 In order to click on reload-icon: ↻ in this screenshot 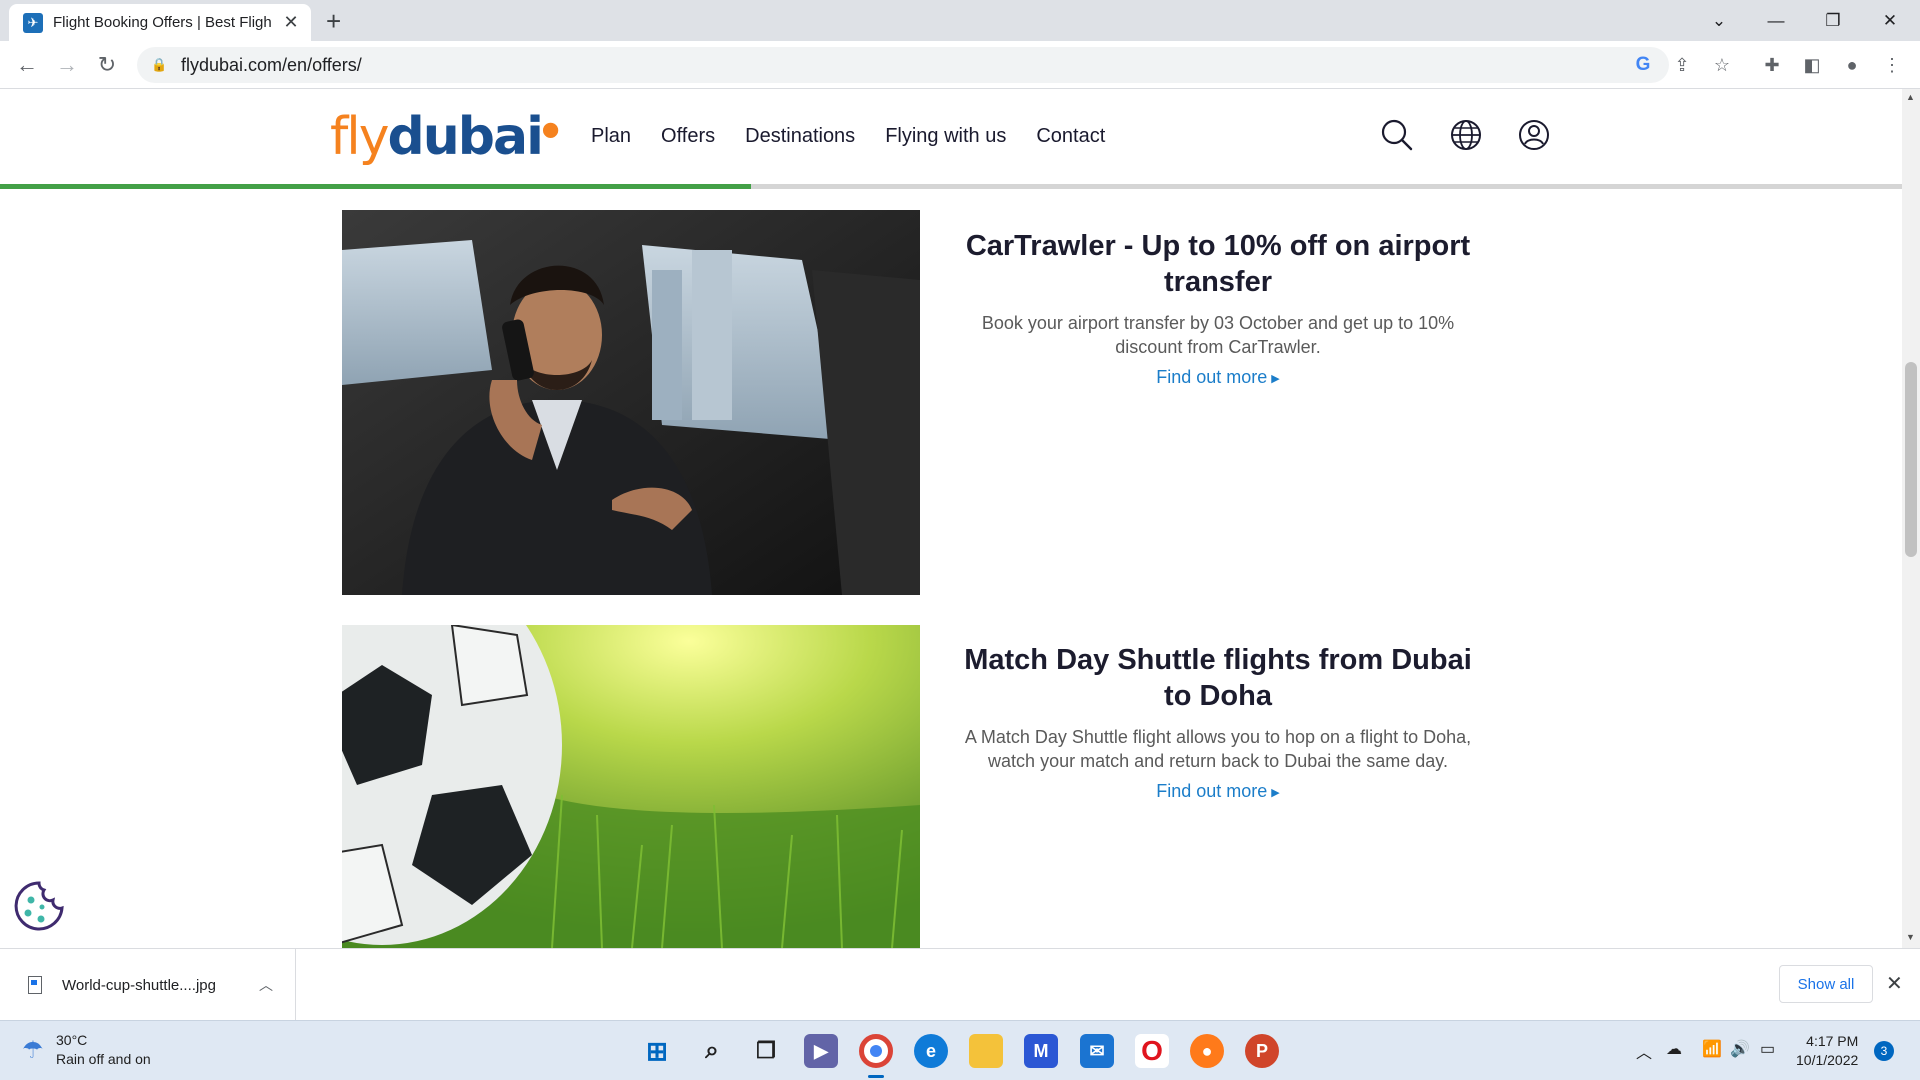, I will do `click(107, 65)`.